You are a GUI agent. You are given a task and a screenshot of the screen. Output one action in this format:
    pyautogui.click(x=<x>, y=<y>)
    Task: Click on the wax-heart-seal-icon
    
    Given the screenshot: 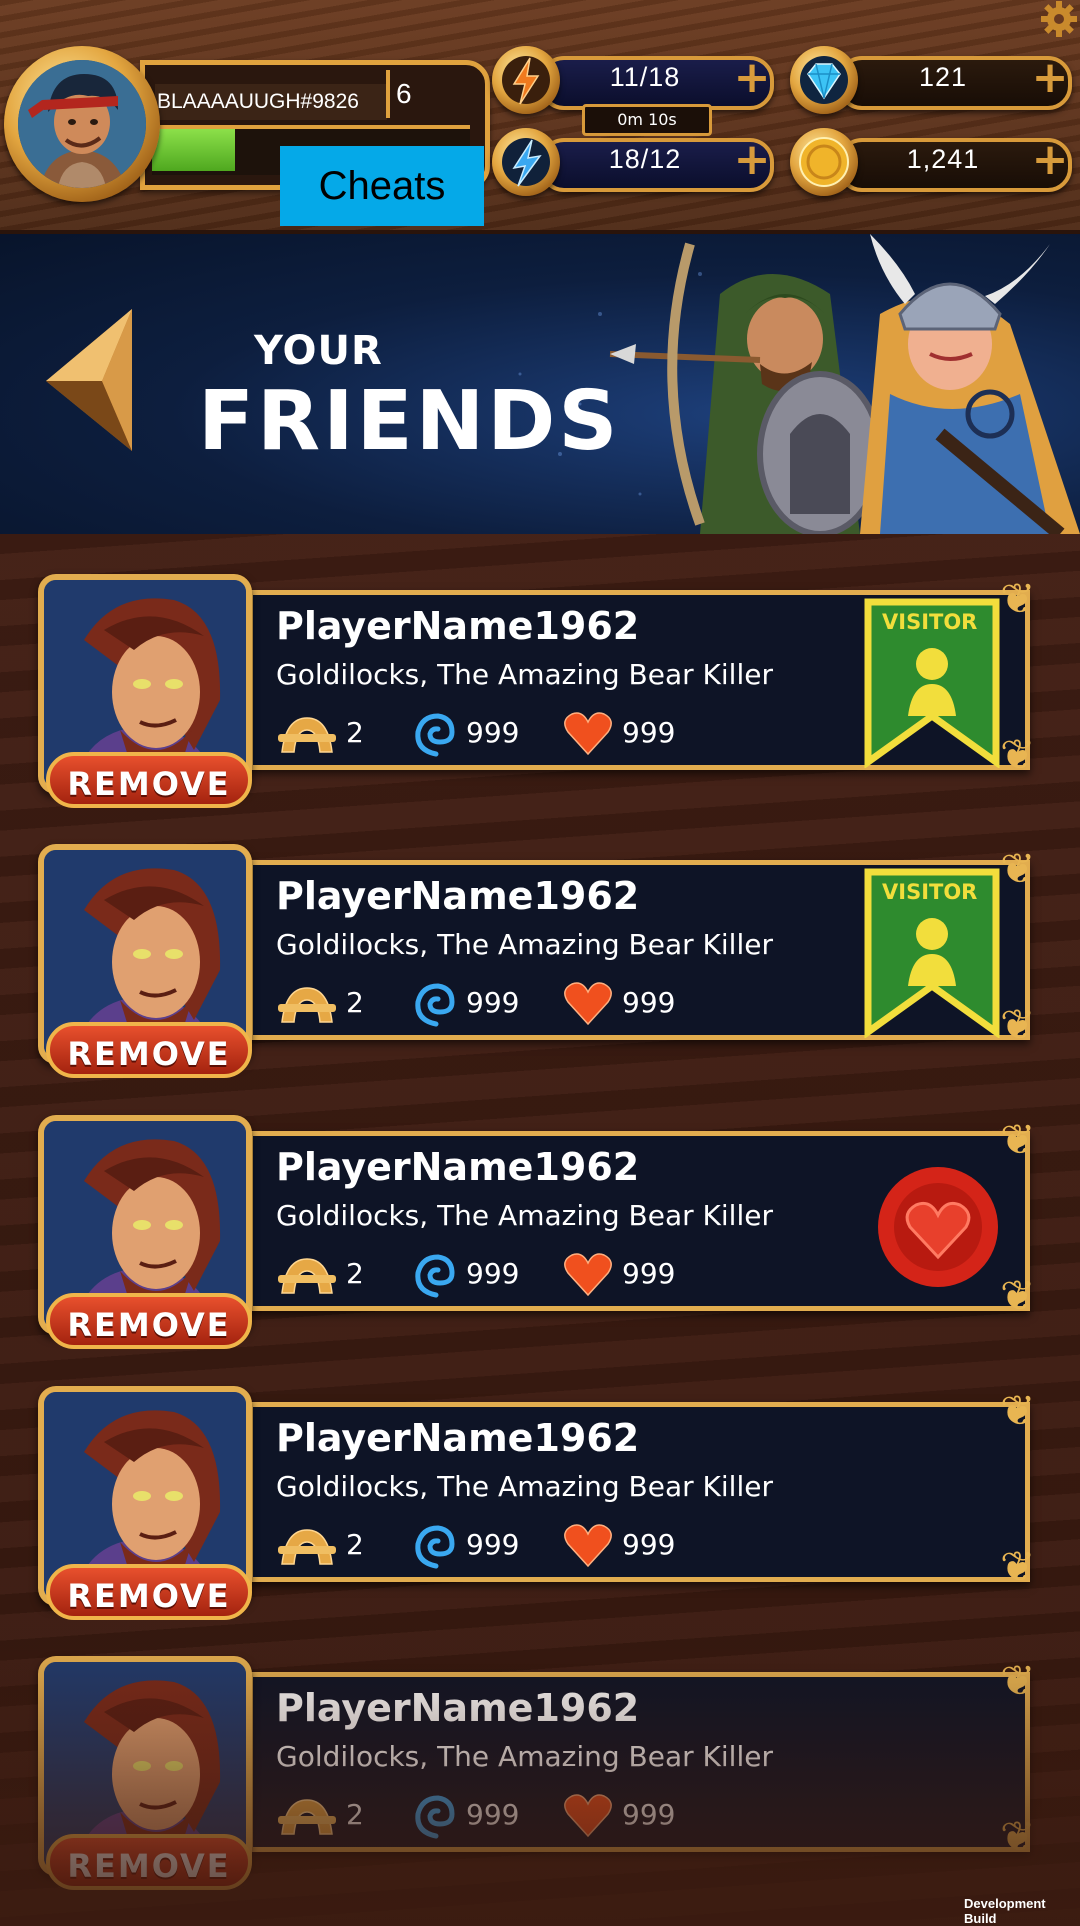 What is the action you would take?
    pyautogui.click(x=938, y=1227)
    